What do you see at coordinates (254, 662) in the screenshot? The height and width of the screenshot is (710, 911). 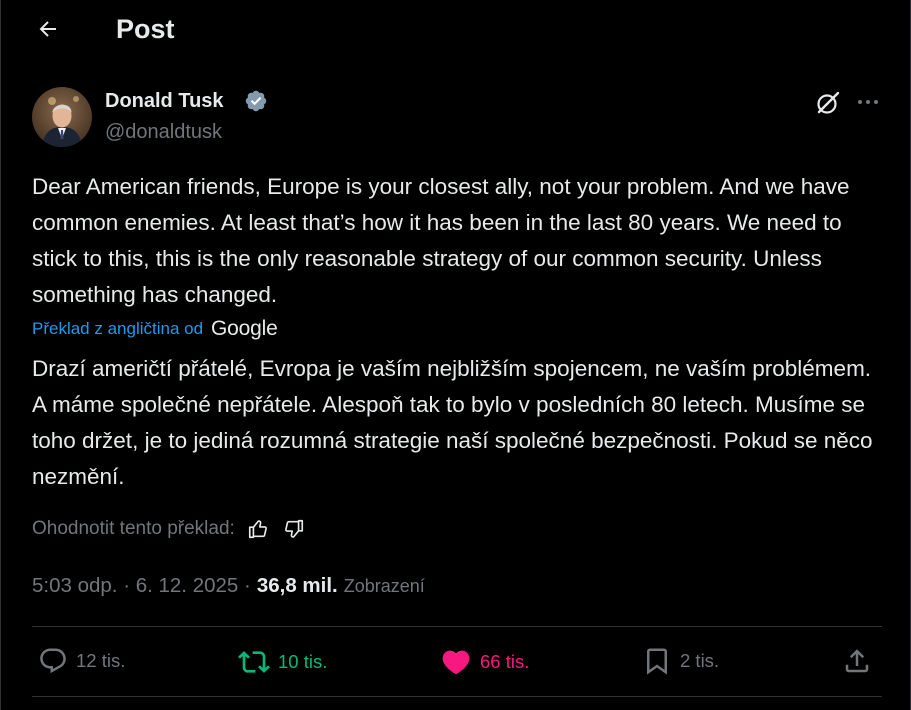 I see `repost-icon` at bounding box center [254, 662].